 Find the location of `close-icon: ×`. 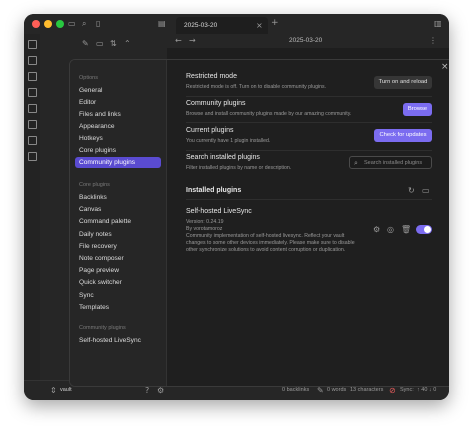

close-icon: × is located at coordinates (445, 67).